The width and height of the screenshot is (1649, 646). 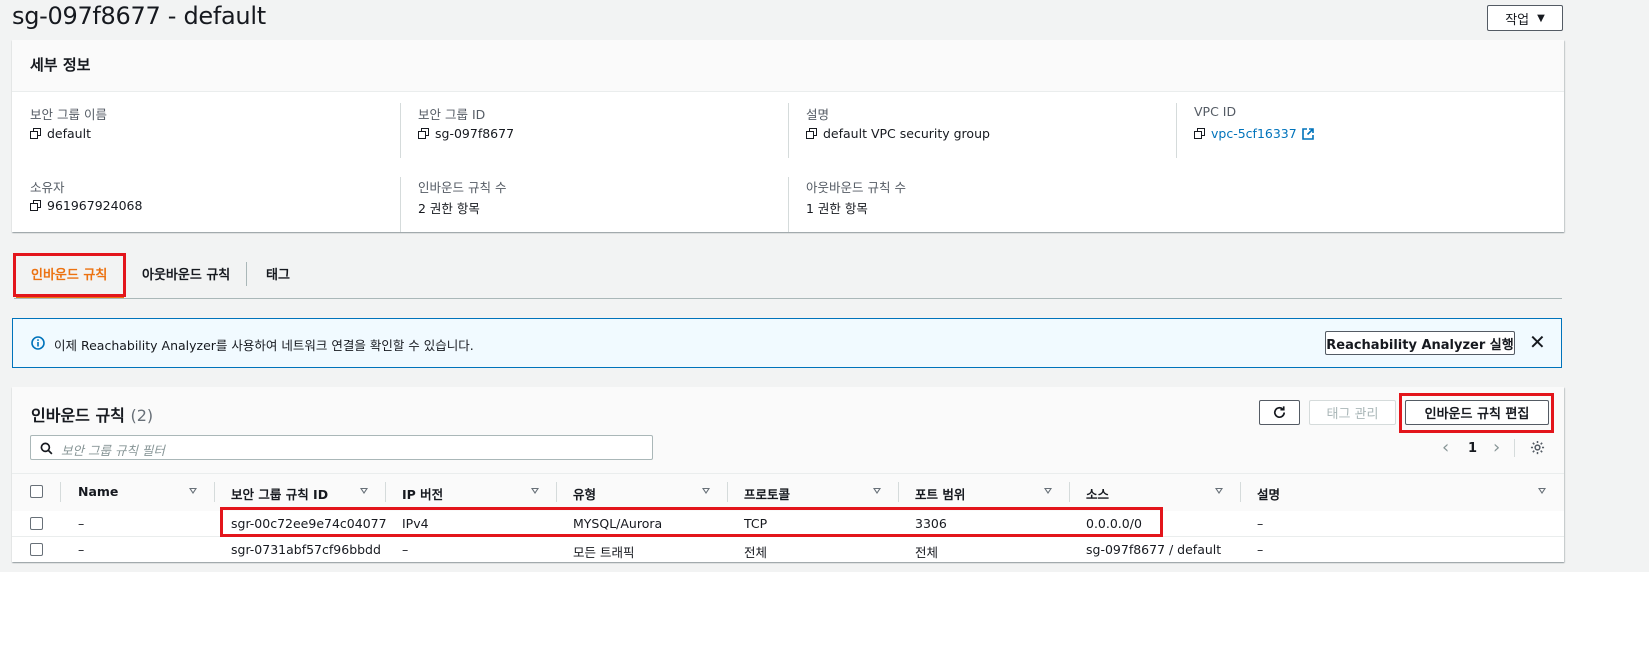 What do you see at coordinates (1097, 493) in the screenshot?
I see `column-header-source: 소스` at bounding box center [1097, 493].